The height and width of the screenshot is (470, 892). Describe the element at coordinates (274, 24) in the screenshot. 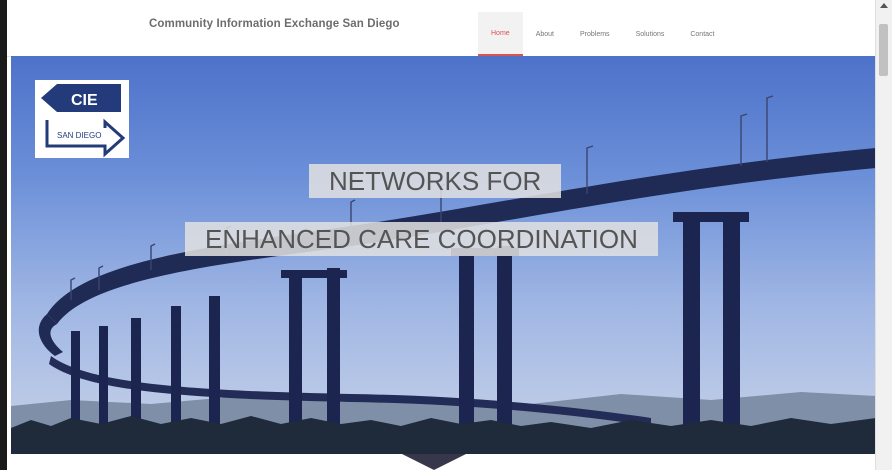

I see `site-brand: Community Information Exchange San Diego` at that location.